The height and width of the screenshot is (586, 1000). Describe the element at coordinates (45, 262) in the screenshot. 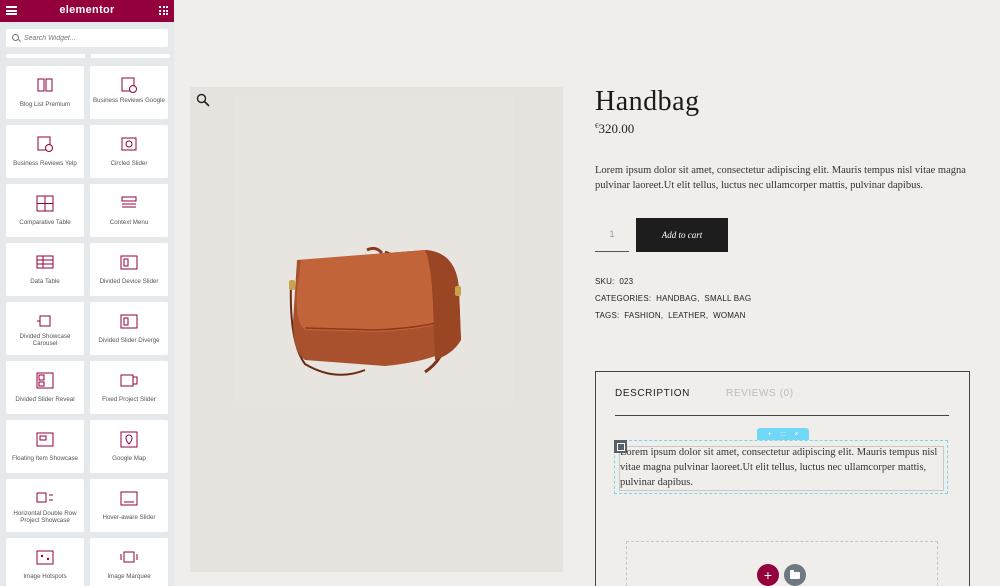

I see `data-table-icon` at that location.